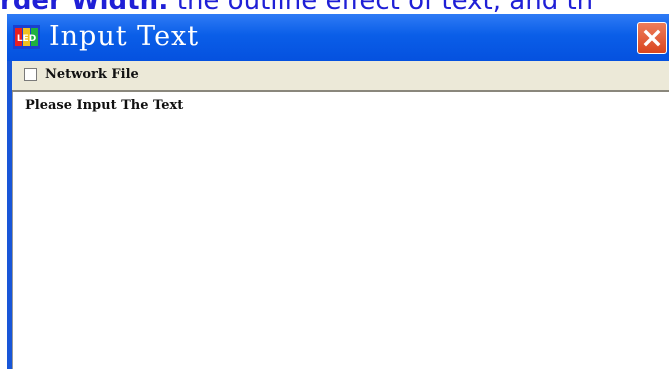 The image size is (669, 369). I want to click on svg-text: LED, so click(26, 39).